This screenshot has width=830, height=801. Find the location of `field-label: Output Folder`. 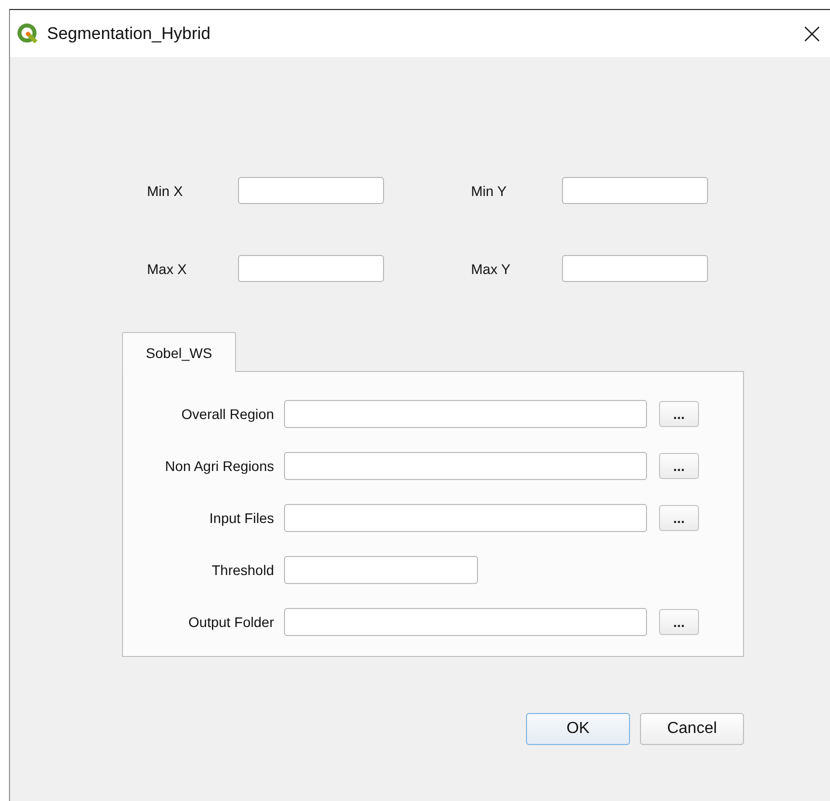

field-label: Output Folder is located at coordinates (231, 622).